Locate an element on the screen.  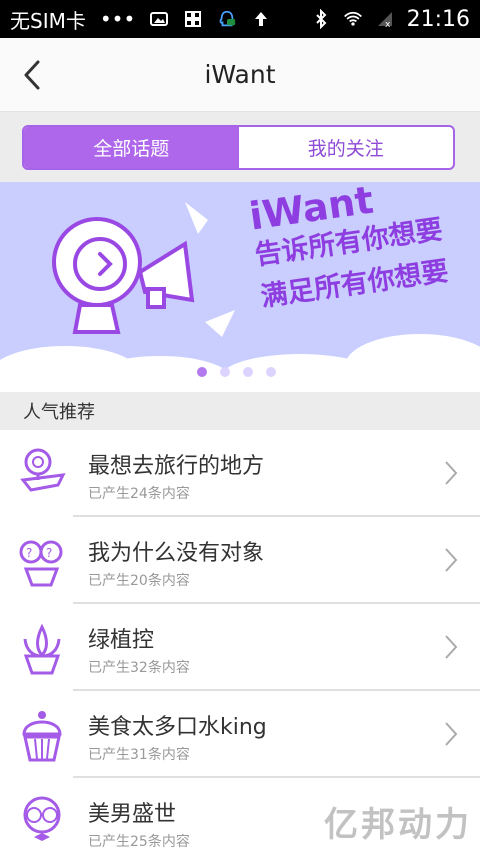
topic-count: 已产生32条内容 is located at coordinates (139, 668).